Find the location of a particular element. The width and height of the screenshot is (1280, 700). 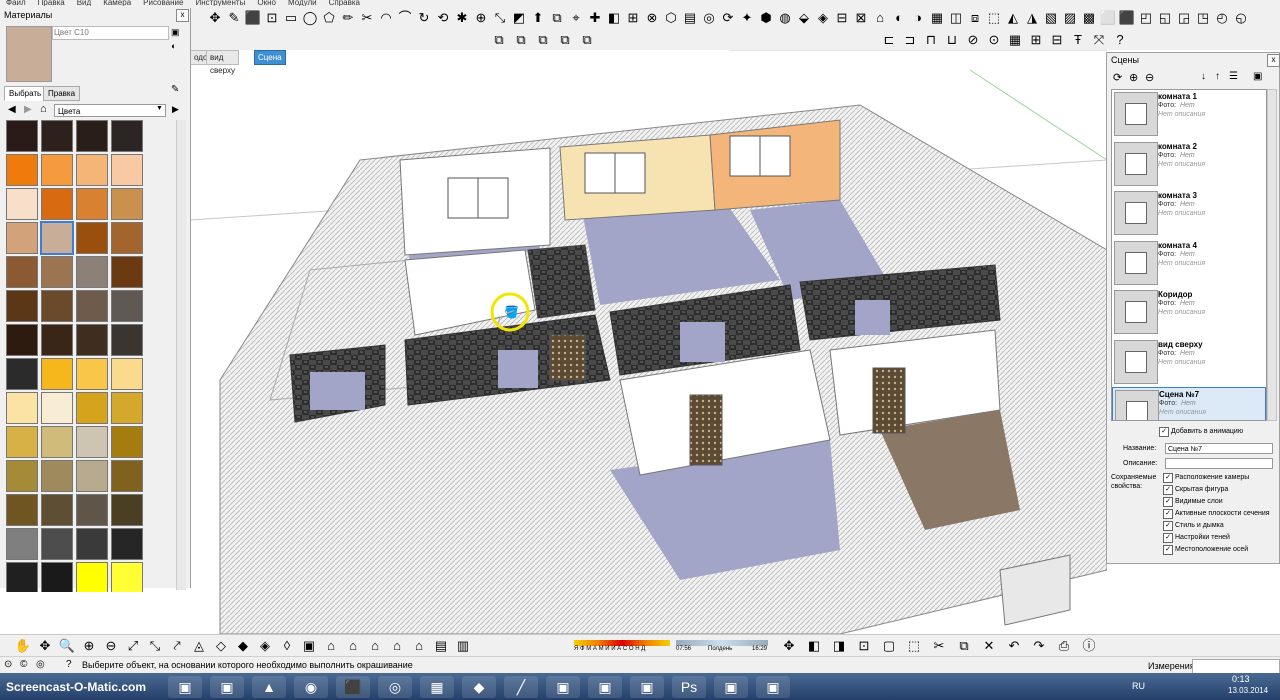

next-icon: ⬢ is located at coordinates (766, 18).